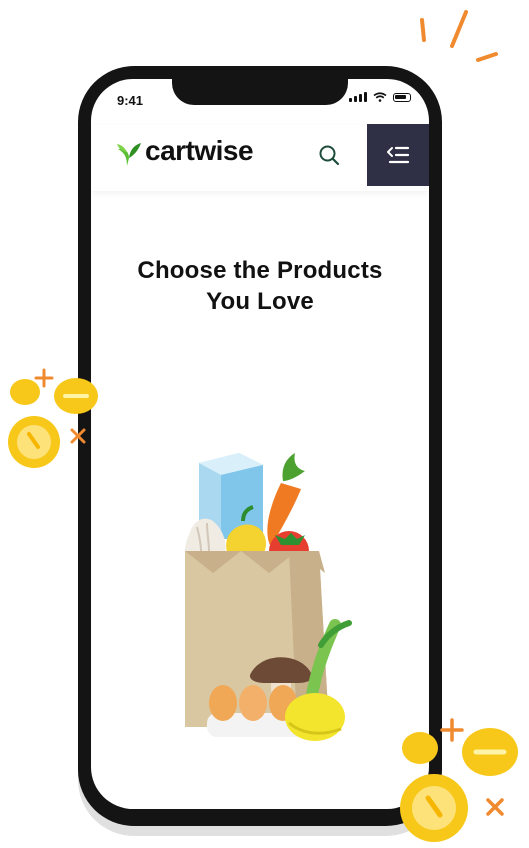 This screenshot has width=529, height=848. Describe the element at coordinates (260, 286) in the screenshot. I see `page-headline: Choose the Products You Love` at that location.